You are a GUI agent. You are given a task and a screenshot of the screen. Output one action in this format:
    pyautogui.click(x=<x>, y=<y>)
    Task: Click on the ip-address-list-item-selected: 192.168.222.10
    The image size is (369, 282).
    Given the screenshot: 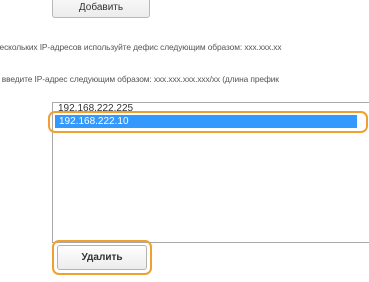 What is the action you would take?
    pyautogui.click(x=206, y=121)
    